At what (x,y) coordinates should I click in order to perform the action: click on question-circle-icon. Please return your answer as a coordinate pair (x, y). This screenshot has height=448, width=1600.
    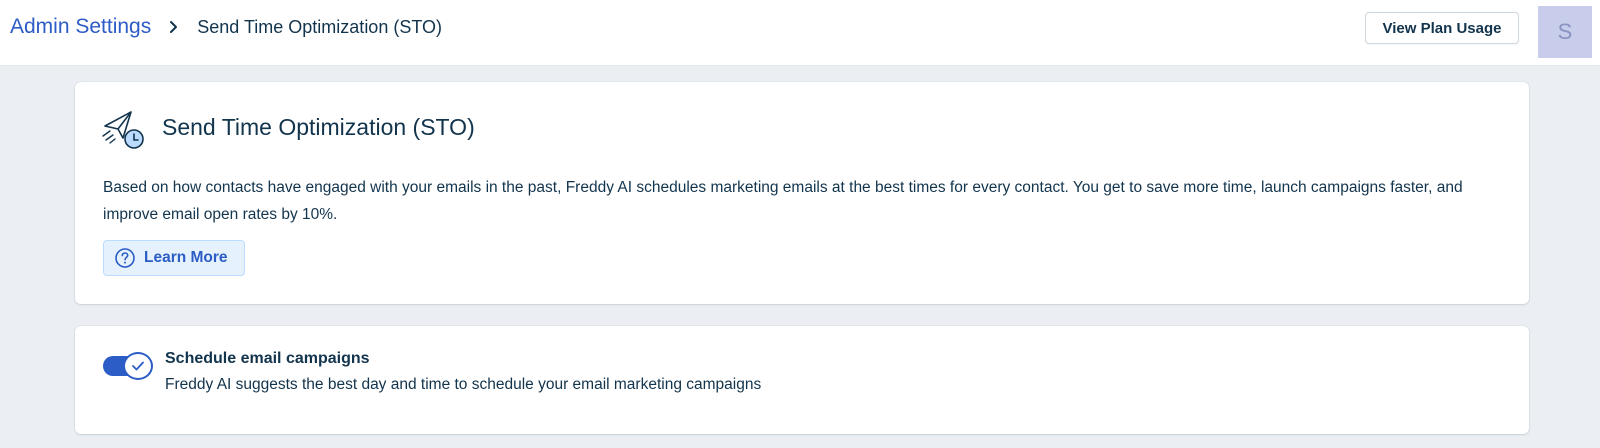
    Looking at the image, I should click on (125, 258).